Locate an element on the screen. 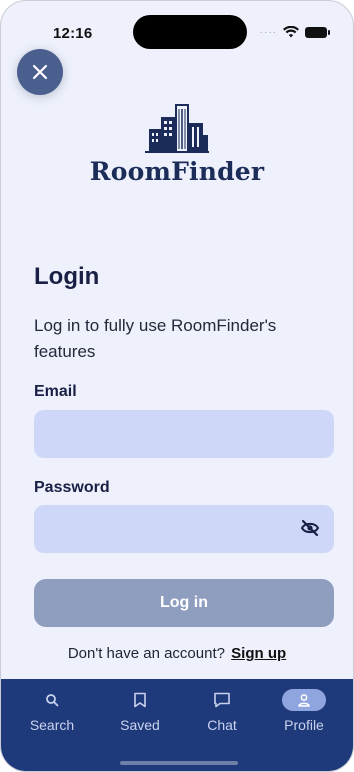  signup-link: Sign up is located at coordinates (258, 653).